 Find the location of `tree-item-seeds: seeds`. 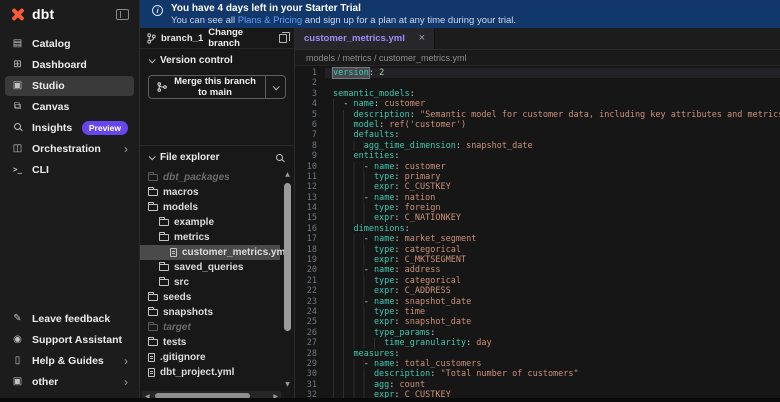

tree-item-seeds: seeds is located at coordinates (217, 297).